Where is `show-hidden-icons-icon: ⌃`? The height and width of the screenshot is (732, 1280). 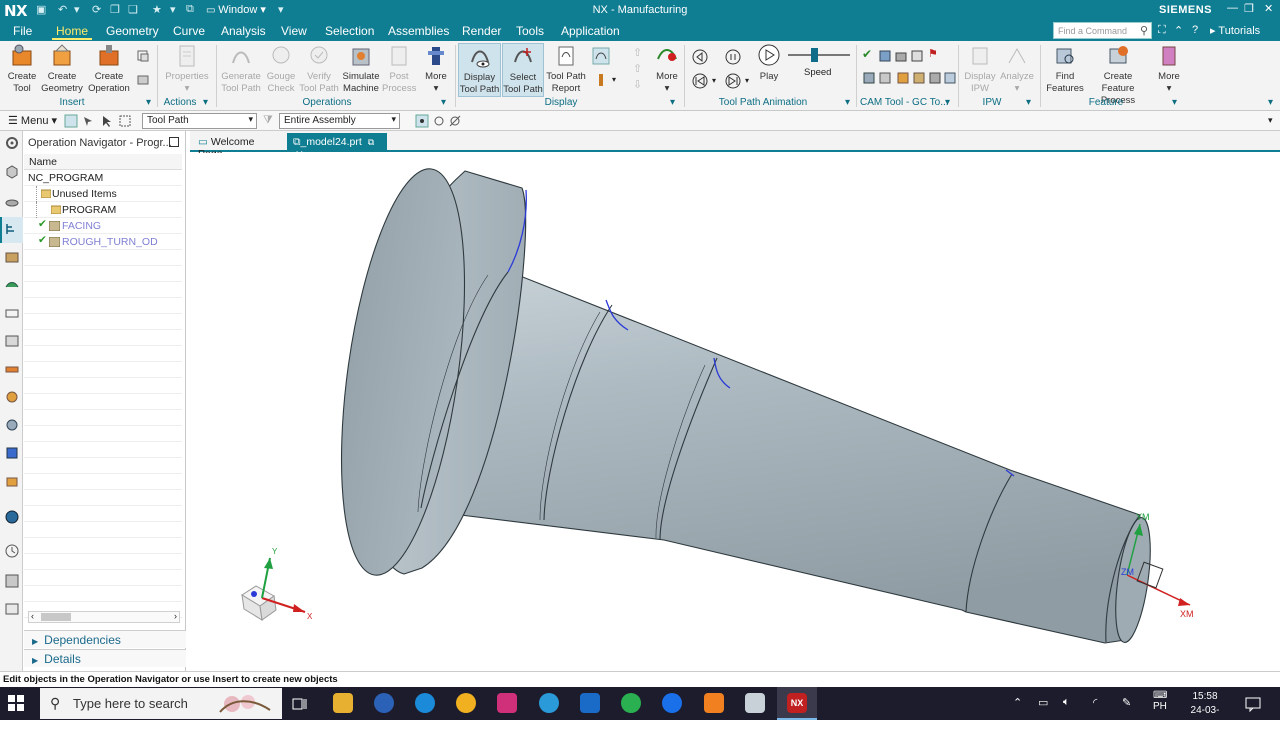 show-hidden-icons-icon: ⌃ is located at coordinates (1017, 702).